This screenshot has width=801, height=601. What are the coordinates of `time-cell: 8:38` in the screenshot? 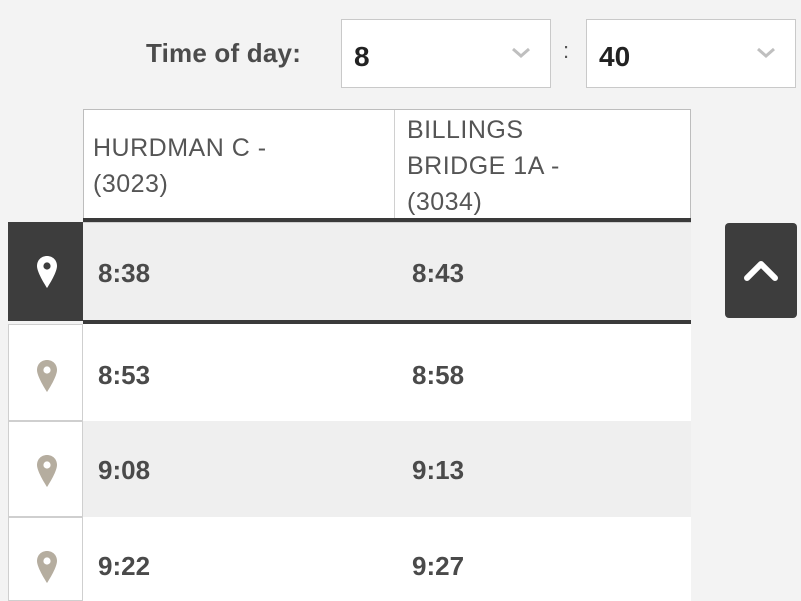 It's located at (124, 273).